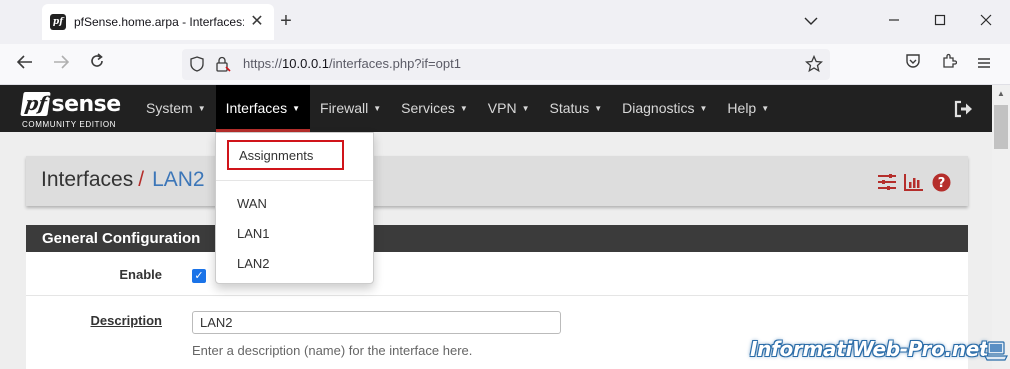 This screenshot has height=369, width=1010. What do you see at coordinates (996, 351) in the screenshot?
I see `laptop-icon` at bounding box center [996, 351].